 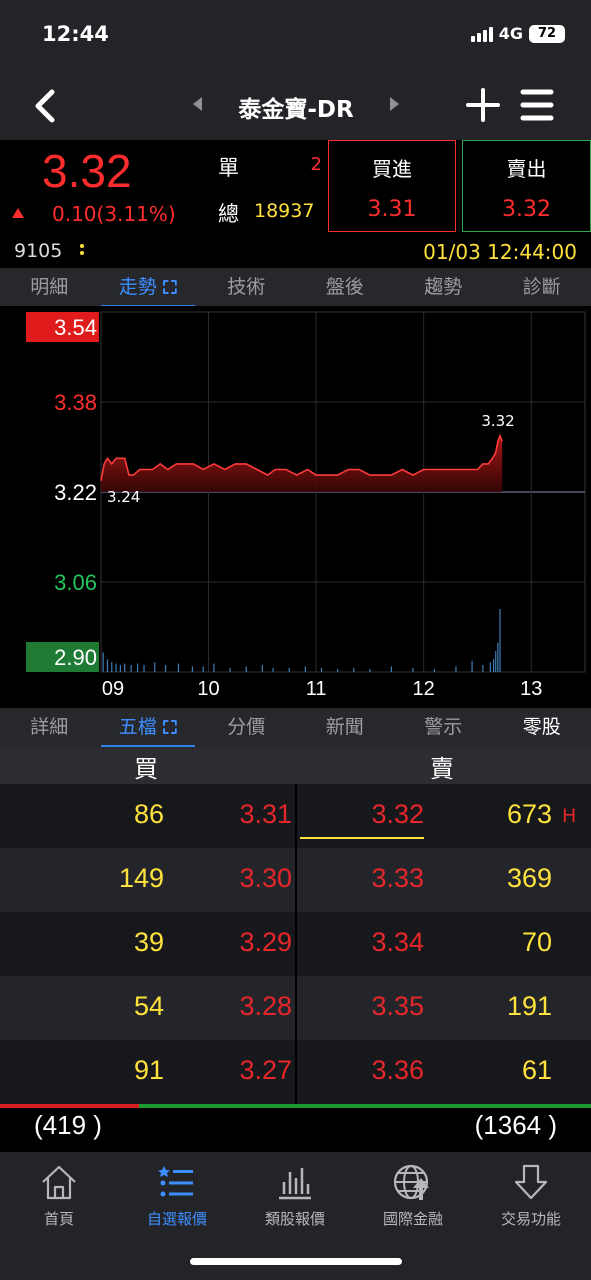 I want to click on battery-icon: 72, so click(x=547, y=33).